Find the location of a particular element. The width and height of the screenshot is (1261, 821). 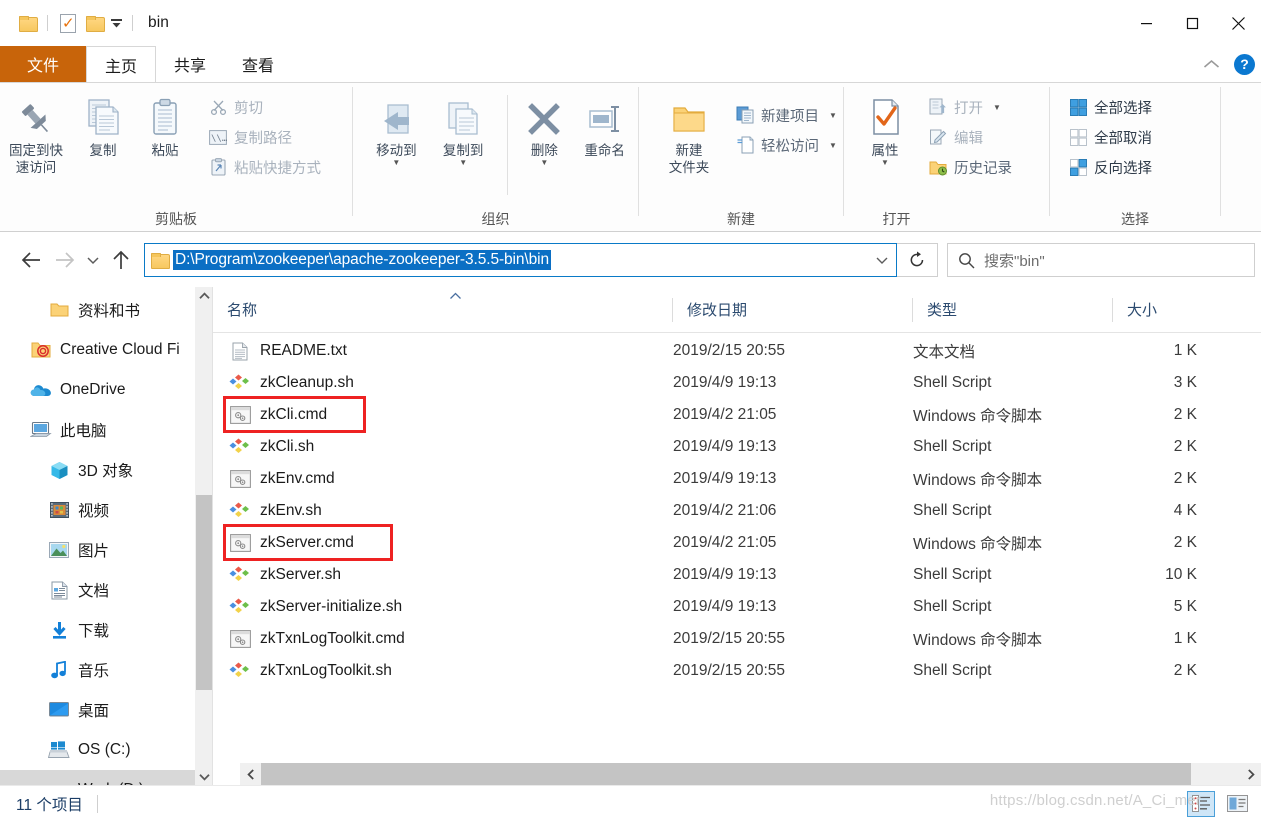

sidebar-item-6: 图片 is located at coordinates (106, 550).